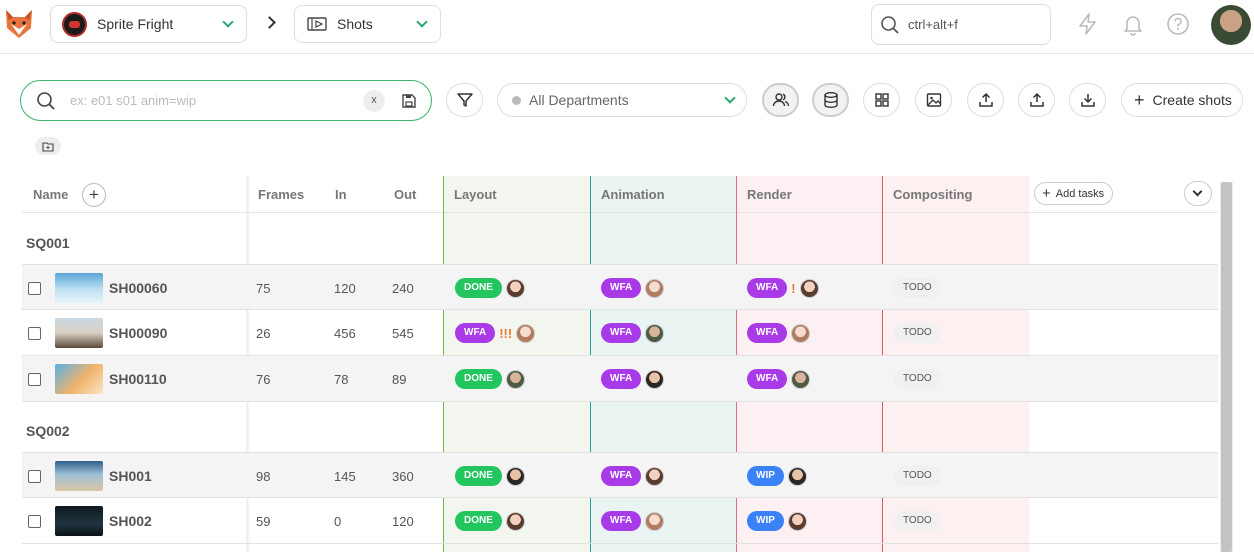  Describe the element at coordinates (263, 288) in the screenshot. I see `frames-cell: 75` at that location.